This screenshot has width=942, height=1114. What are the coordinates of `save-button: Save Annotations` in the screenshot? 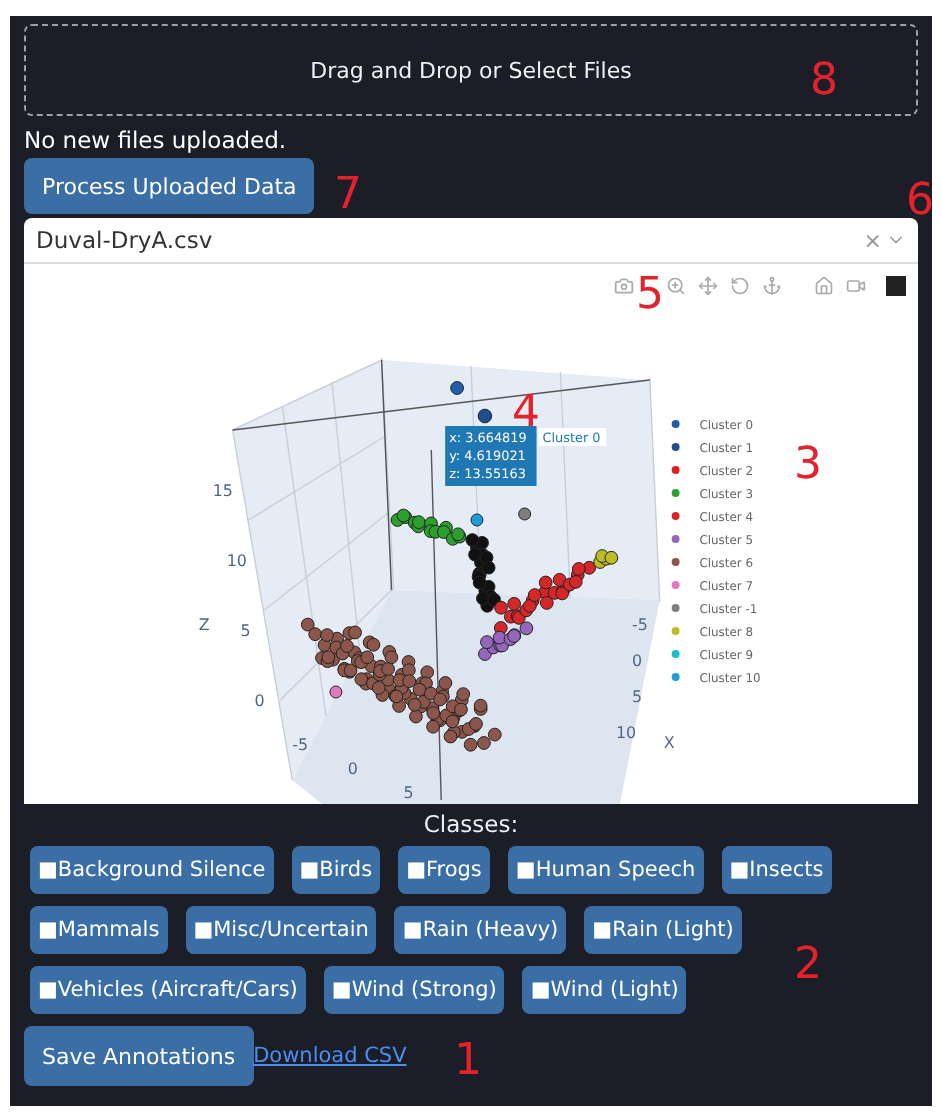 It's located at (139, 1056).